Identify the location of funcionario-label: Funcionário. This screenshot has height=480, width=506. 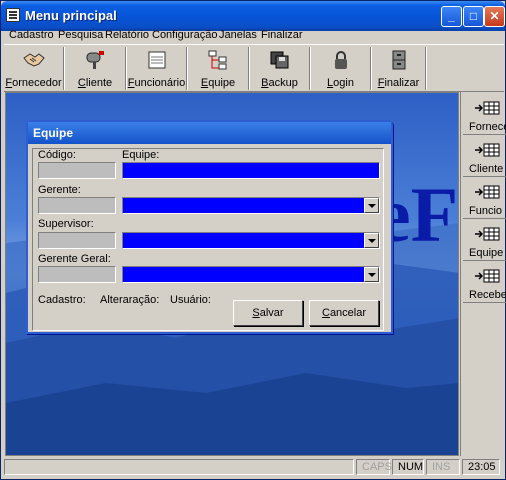
(156, 83).